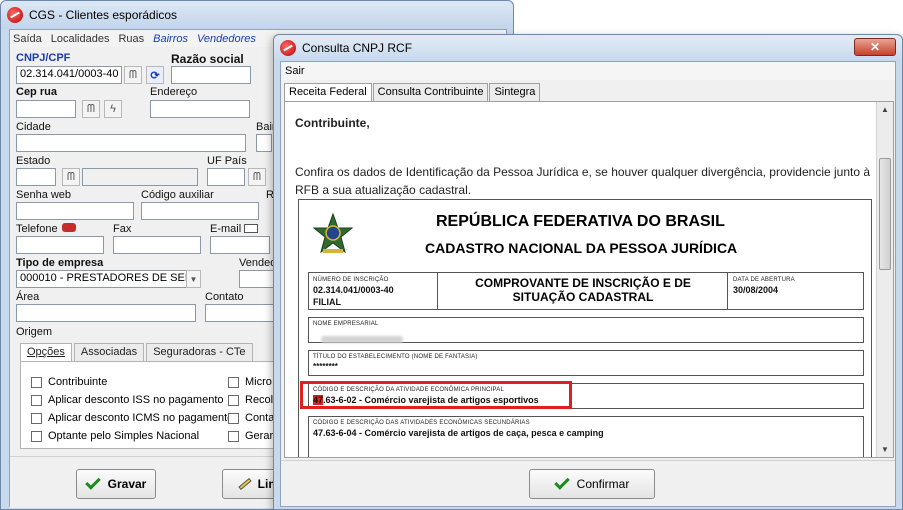 The width and height of the screenshot is (903, 510). Describe the element at coordinates (104, 279) in the screenshot. I see `tipo-empresa-select: 000010 - PRESTADORES DE SERVIÇ` at that location.